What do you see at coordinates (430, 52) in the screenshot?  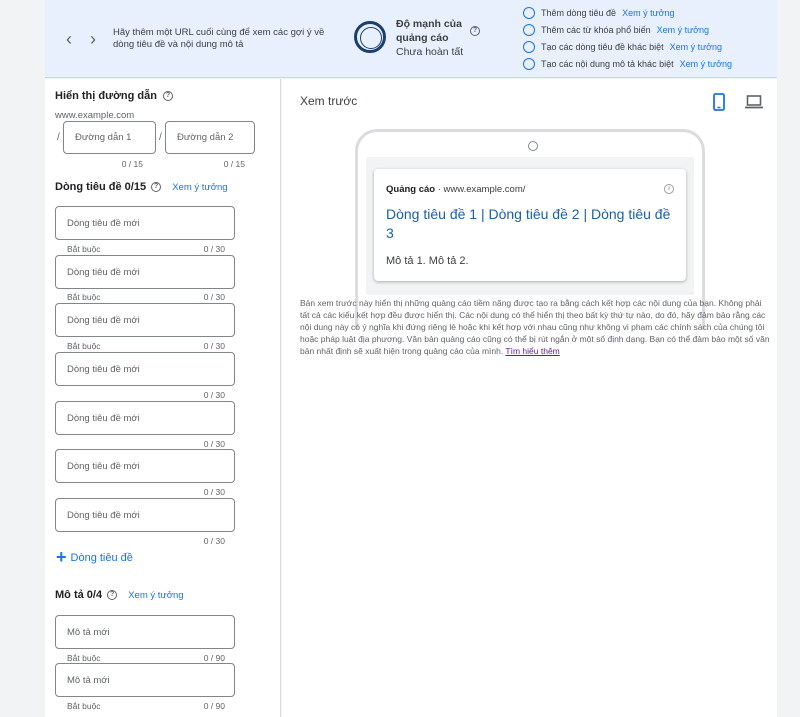 I see `ad-strength-status: Chưa hoàn tất` at bounding box center [430, 52].